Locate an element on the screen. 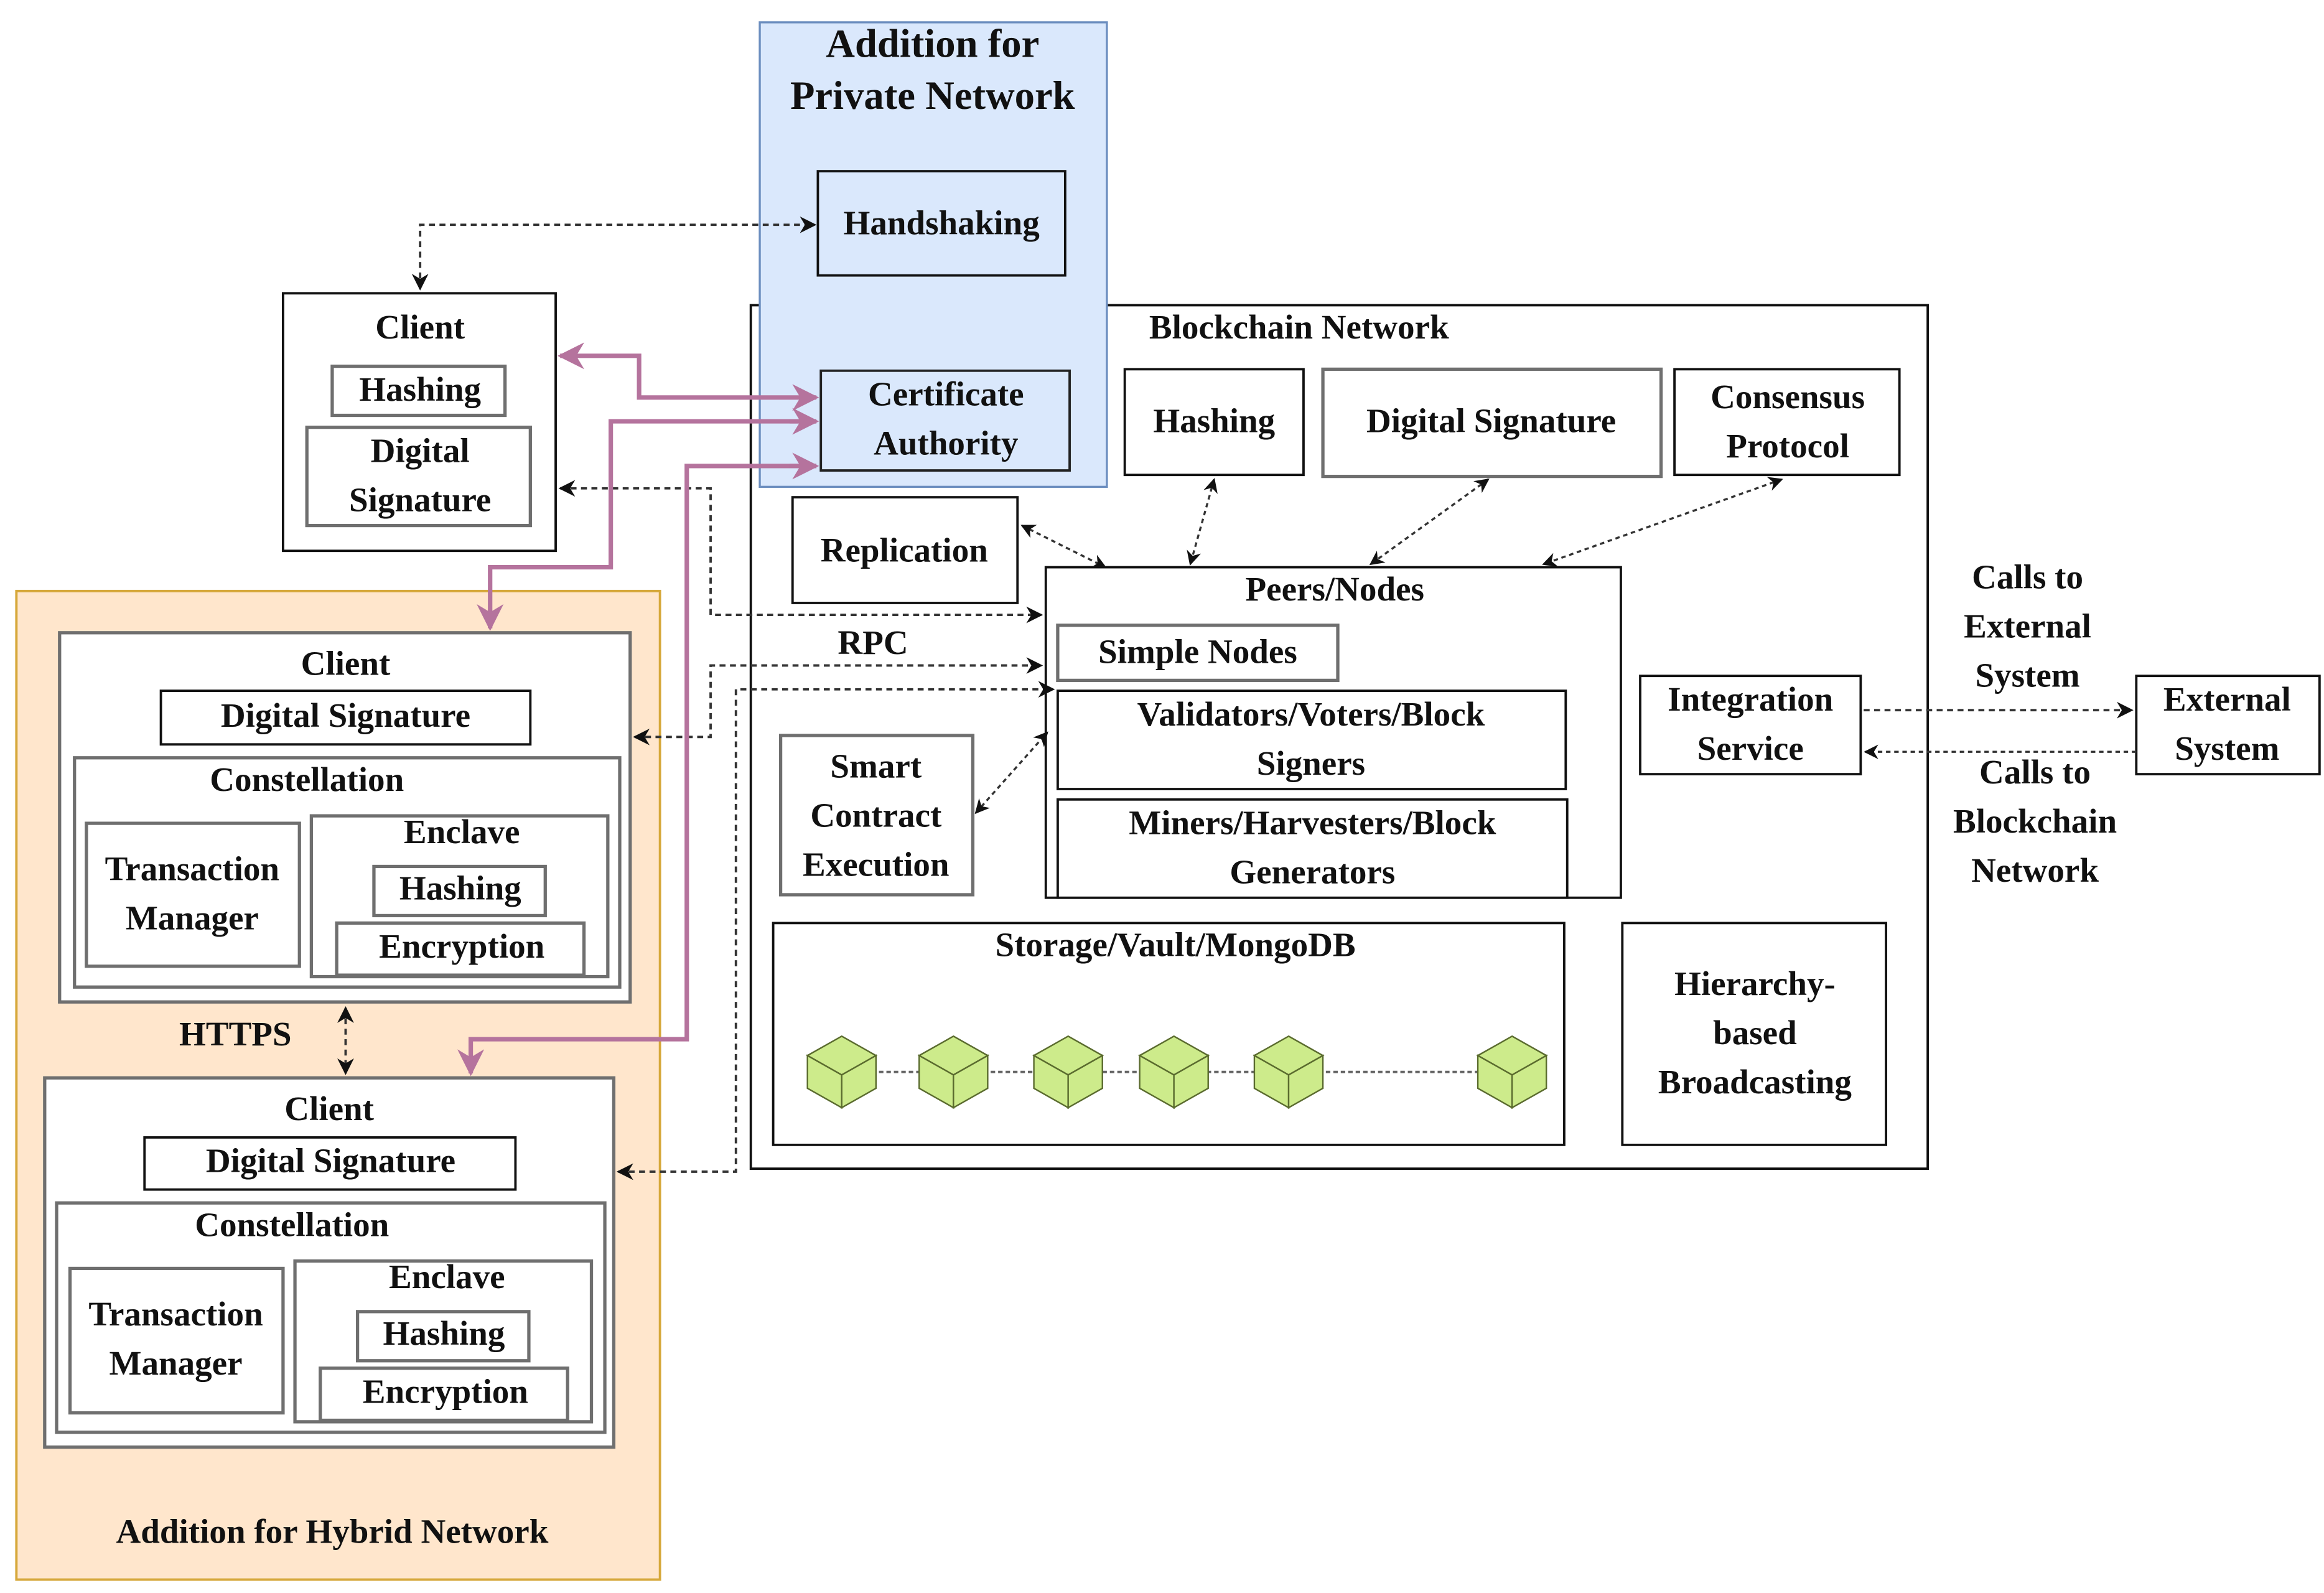 The image size is (2324, 1593). hybrid-client-1-encryption: Encryption is located at coordinates (461, 946).